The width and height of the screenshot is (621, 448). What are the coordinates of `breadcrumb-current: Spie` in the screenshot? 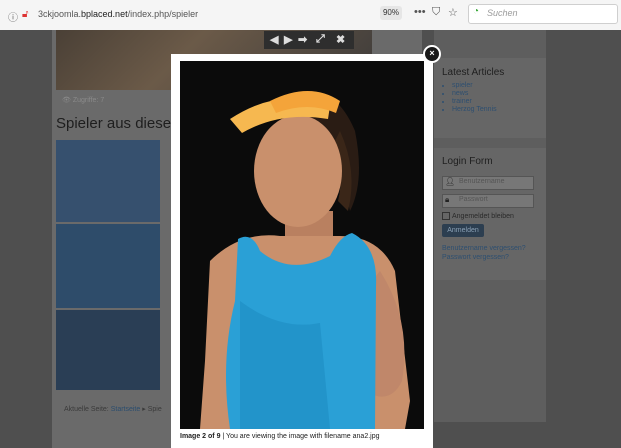 It's located at (154, 409).